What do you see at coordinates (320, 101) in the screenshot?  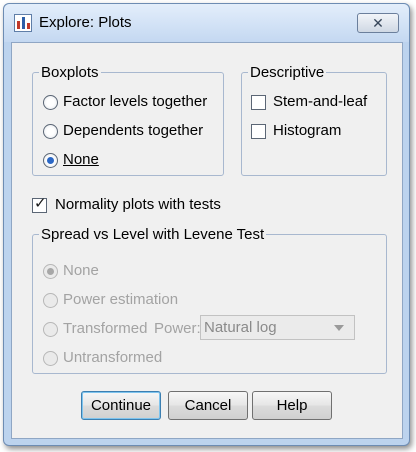 I see `stem-and-leaf-label: Stem-and-leaf` at bounding box center [320, 101].